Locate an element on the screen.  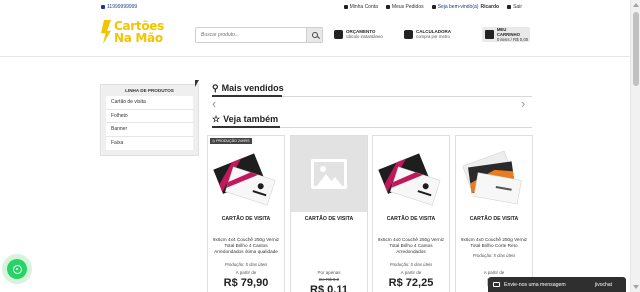
search-input is located at coordinates (251, 35).